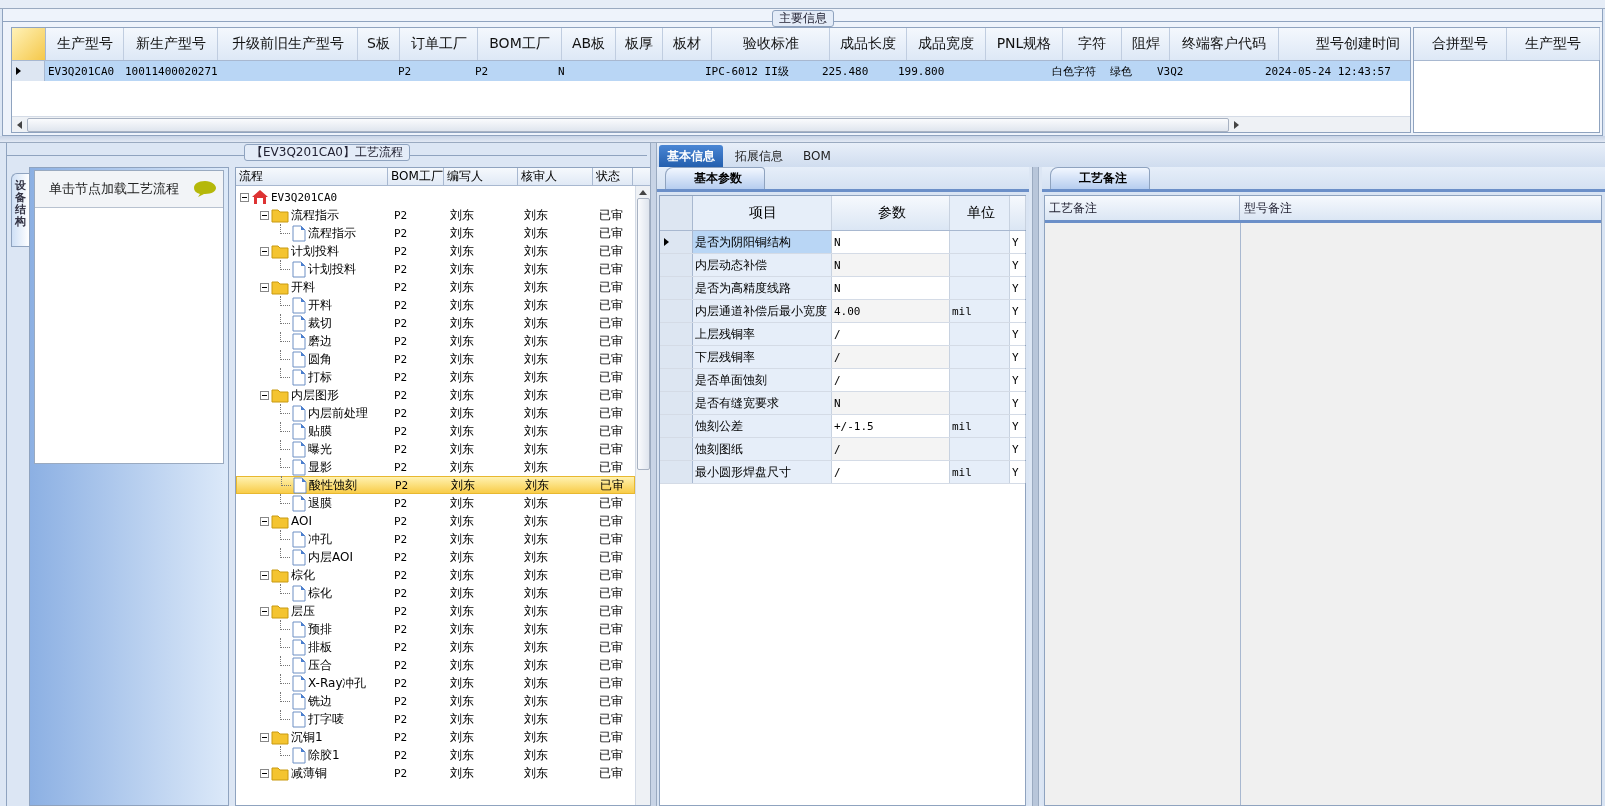 The height and width of the screenshot is (806, 1605). I want to click on table-row: 是否有缝宽要求 N Y, so click(842, 403).